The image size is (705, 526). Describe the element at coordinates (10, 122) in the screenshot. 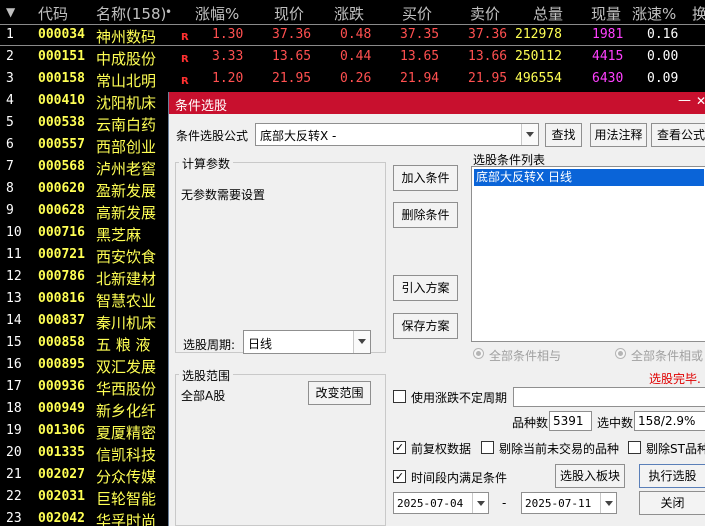

I see `row-index: 5` at that location.